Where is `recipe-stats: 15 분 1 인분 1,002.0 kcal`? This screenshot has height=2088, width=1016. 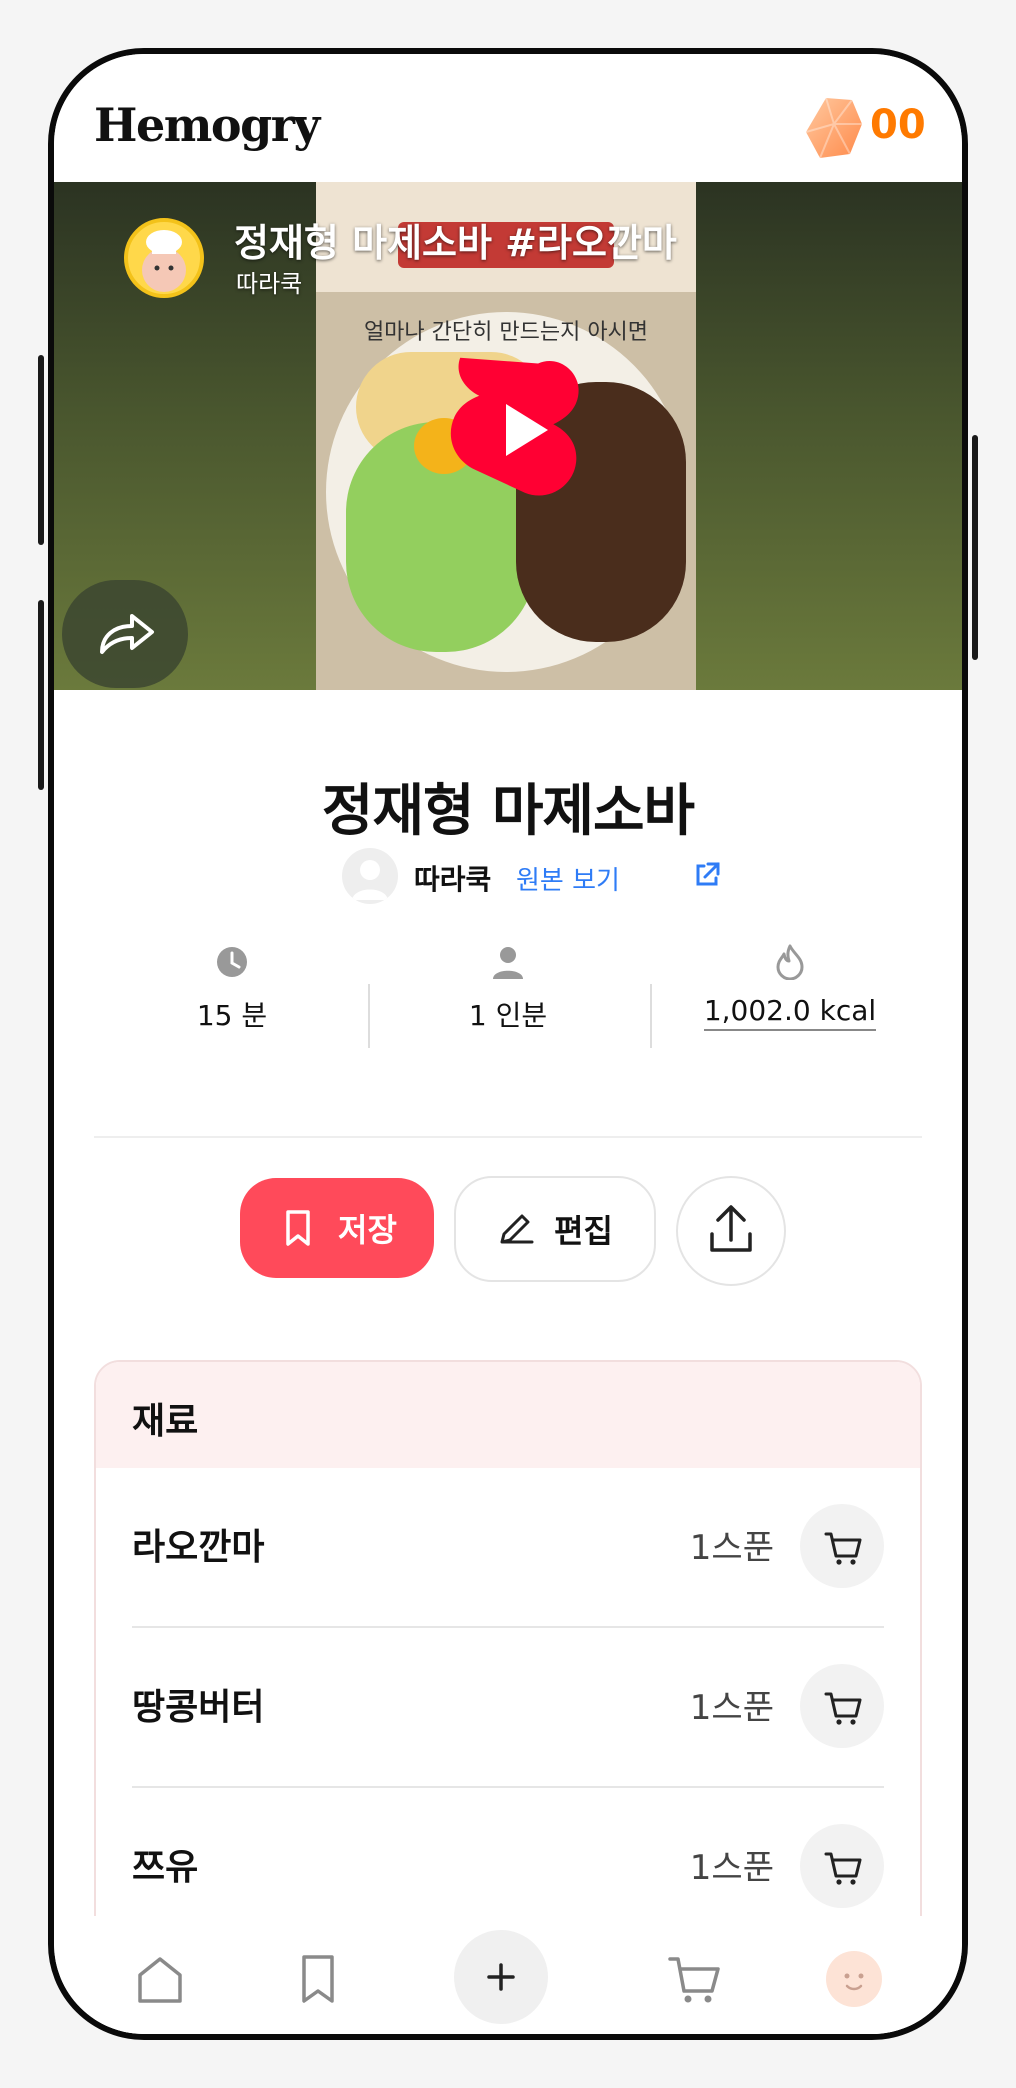 recipe-stats: 15 분 1 인분 1,002.0 kcal is located at coordinates (509, 1019).